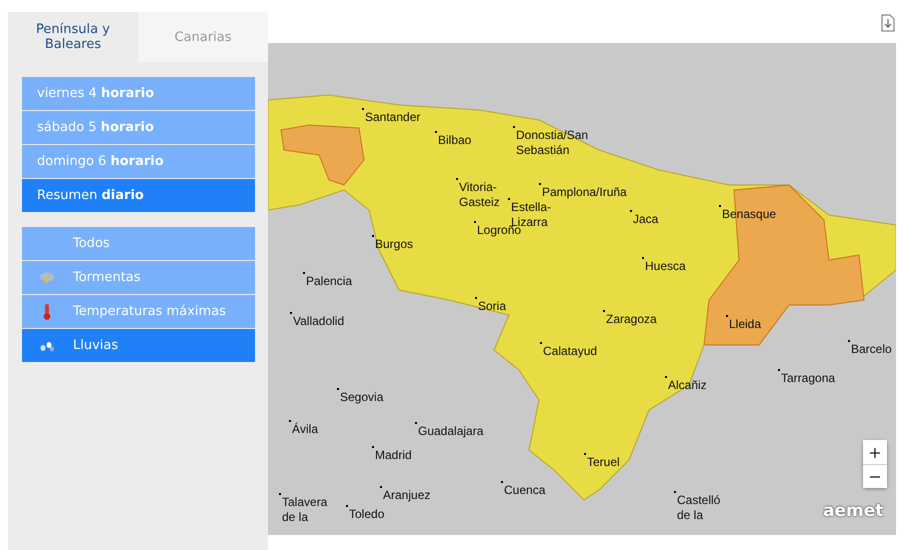  What do you see at coordinates (700, 508) in the screenshot?
I see `city-label: Castelló de la` at bounding box center [700, 508].